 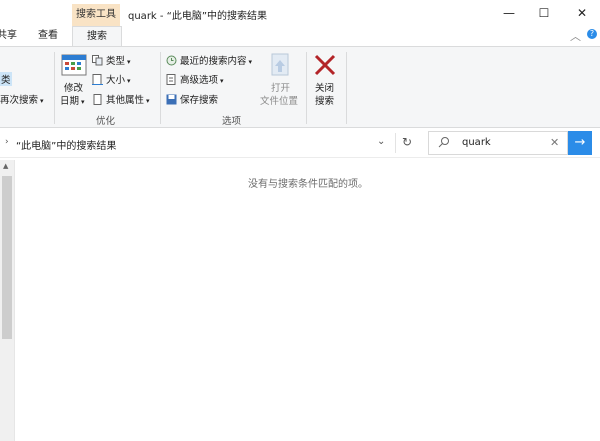 I want to click on open-location-label-1: 打开, so click(x=281, y=88).